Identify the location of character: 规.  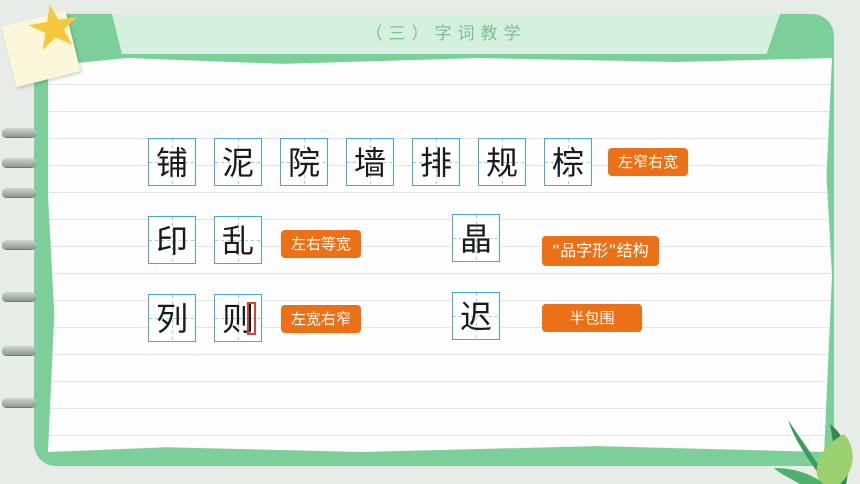
(501, 163).